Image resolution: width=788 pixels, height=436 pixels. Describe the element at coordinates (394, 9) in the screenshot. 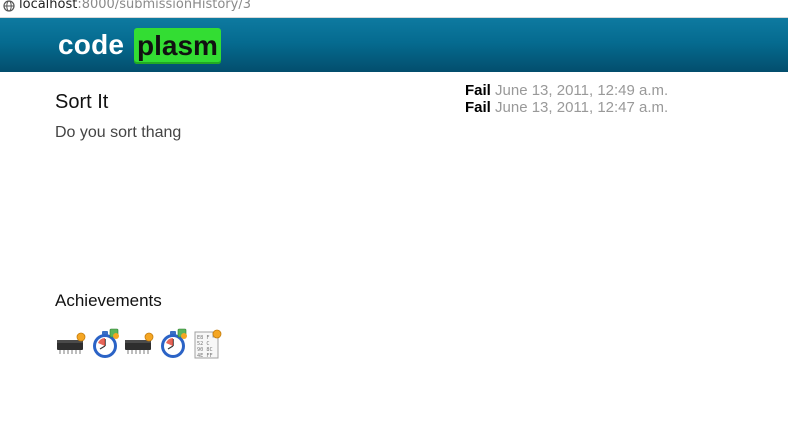

I see `address-bar: localhost:8000/submissionHistory/3` at that location.